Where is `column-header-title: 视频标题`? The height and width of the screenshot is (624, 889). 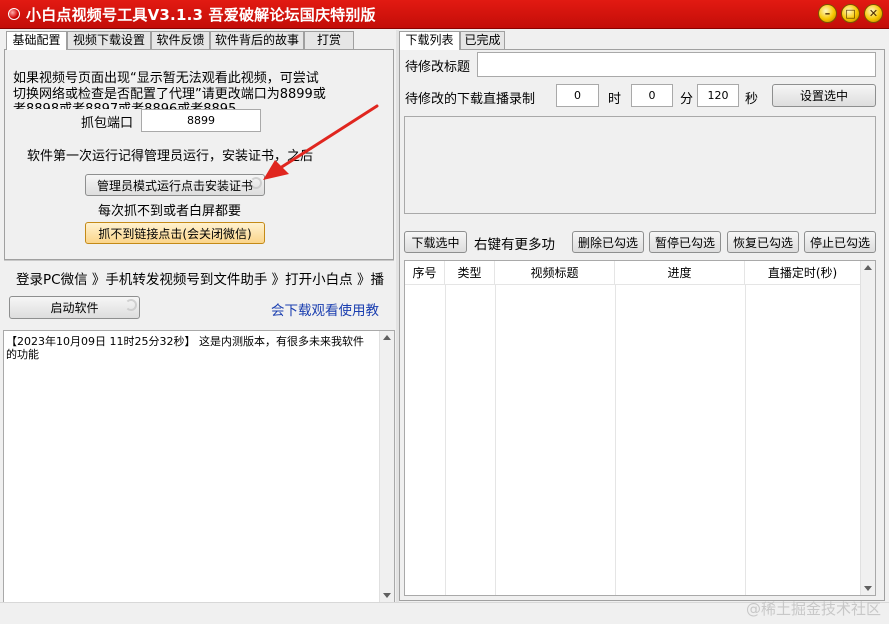 column-header-title: 视频标题 is located at coordinates (555, 273).